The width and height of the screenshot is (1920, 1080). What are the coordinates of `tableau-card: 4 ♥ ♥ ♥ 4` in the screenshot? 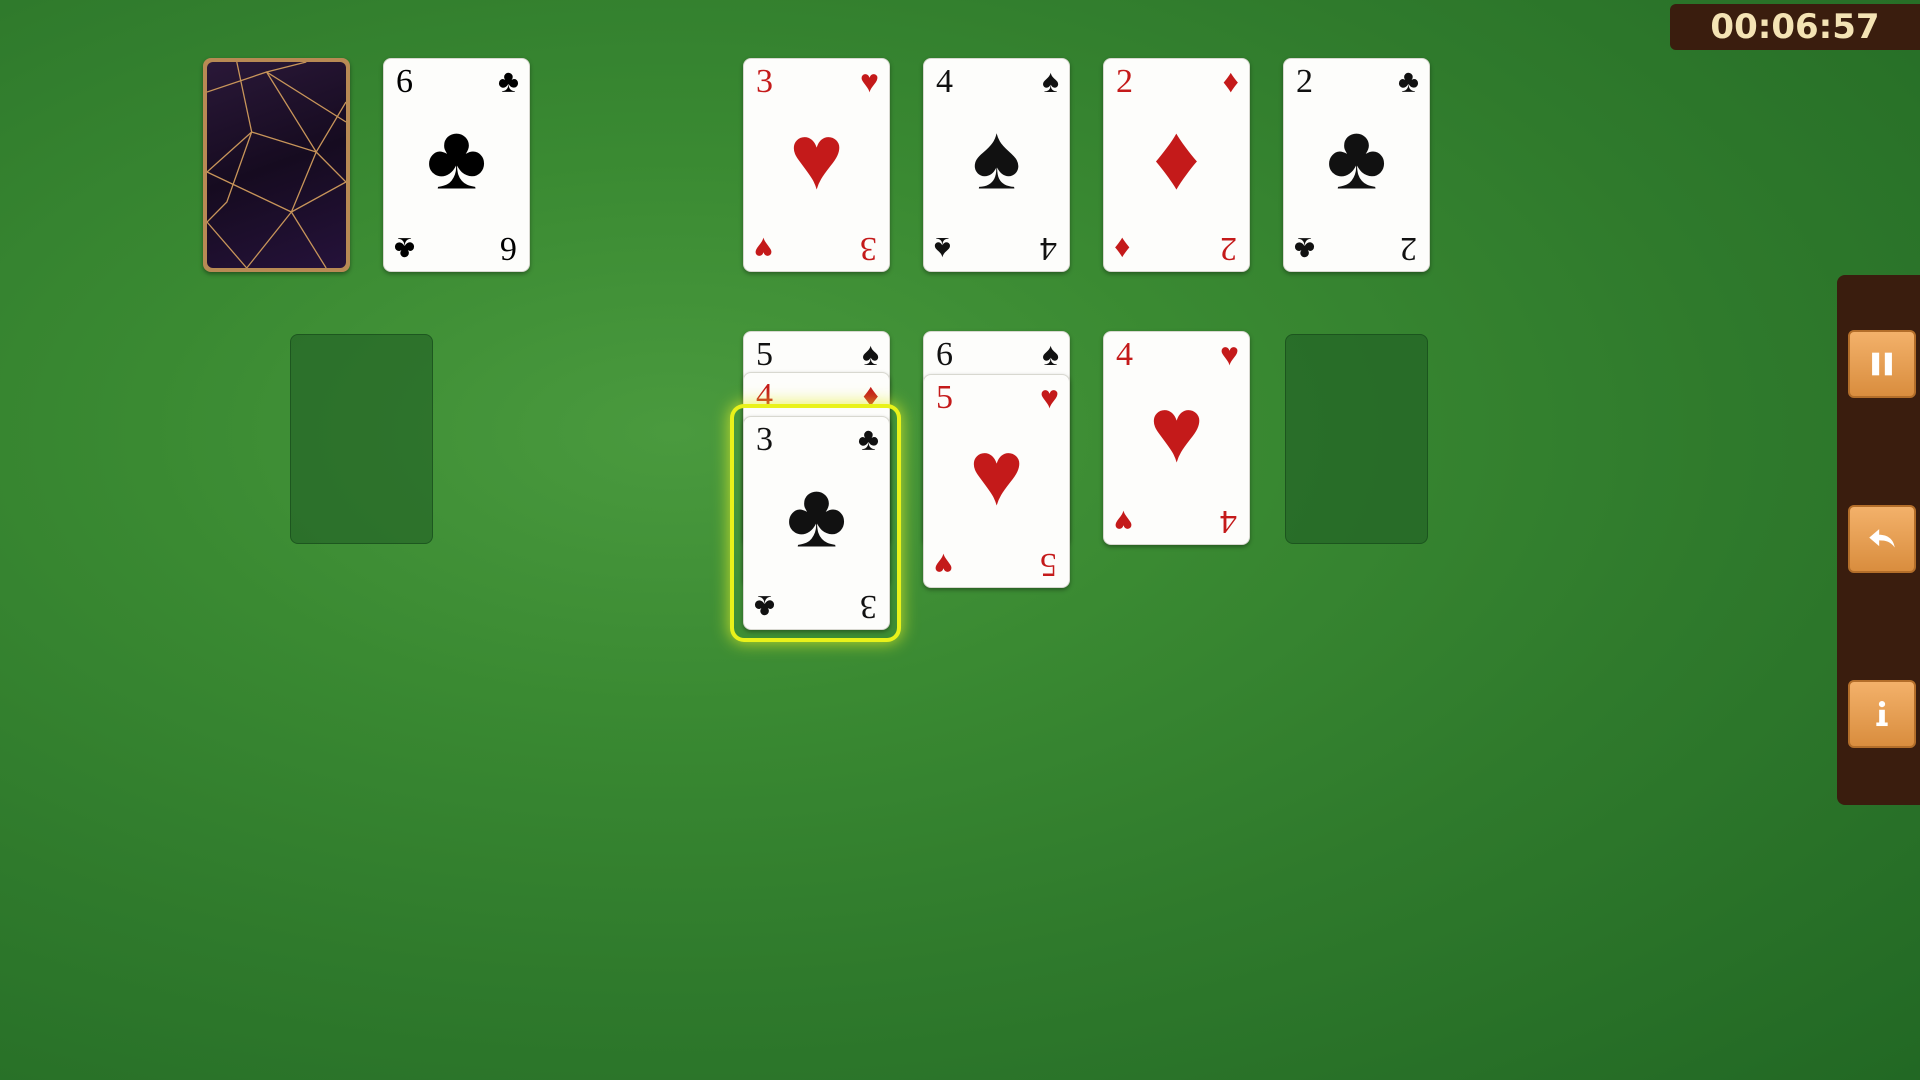 It's located at (1176, 438).